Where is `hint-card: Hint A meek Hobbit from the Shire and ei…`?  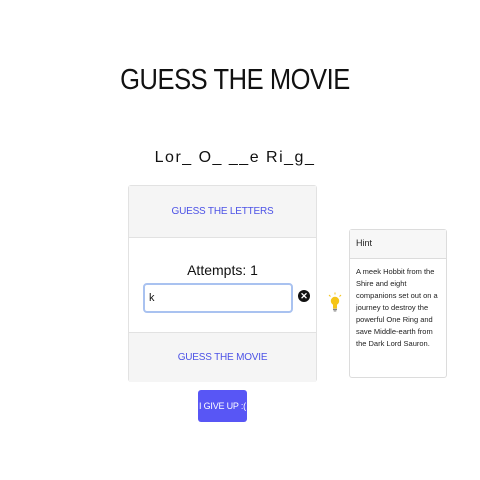
hint-card: Hint A meek Hobbit from the Shire and ei… is located at coordinates (398, 303).